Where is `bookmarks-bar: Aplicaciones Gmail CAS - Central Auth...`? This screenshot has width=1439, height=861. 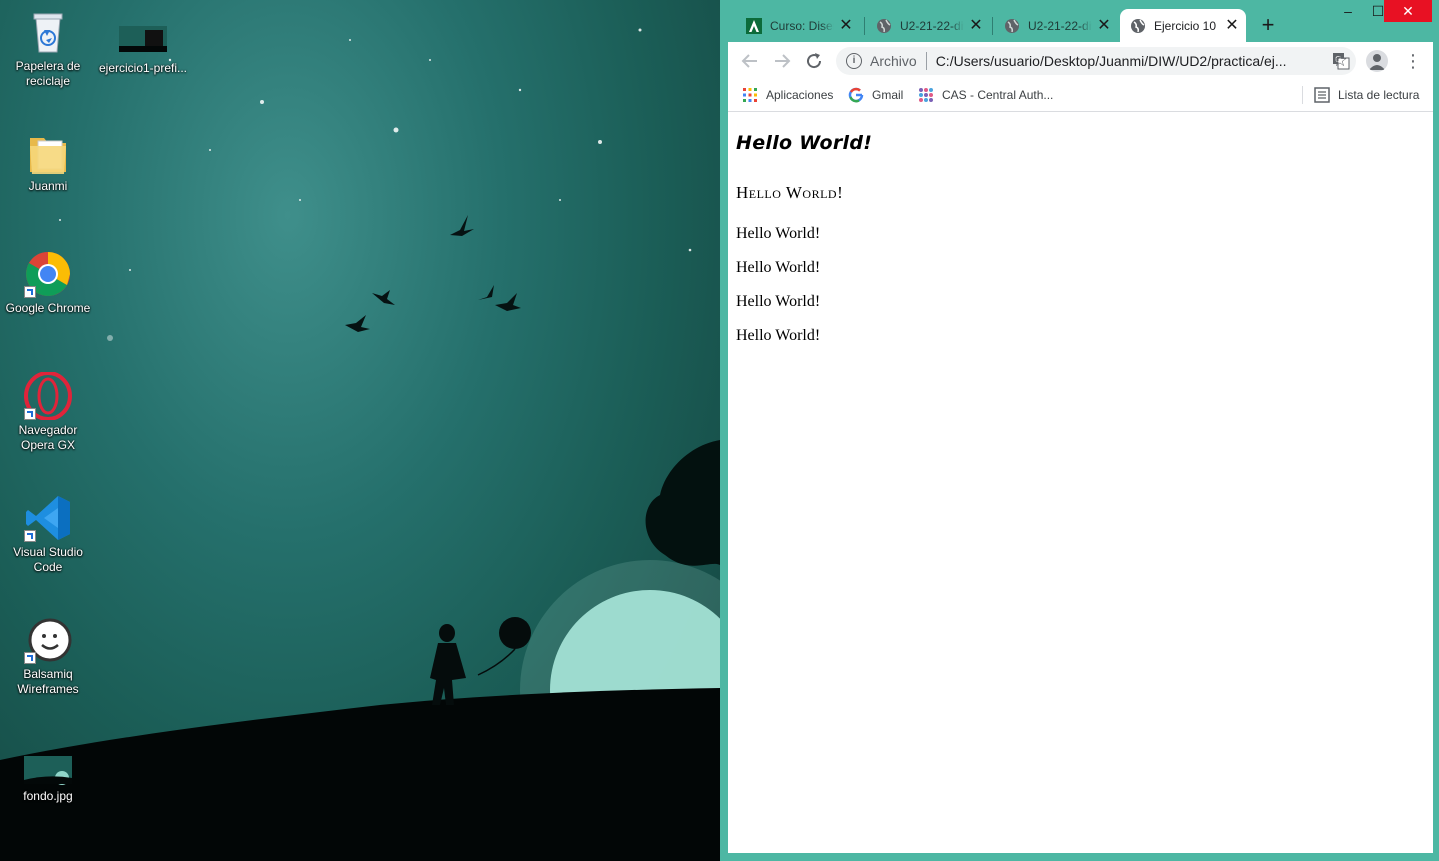 bookmarks-bar: Aplicaciones Gmail CAS - Central Auth... is located at coordinates (1080, 96).